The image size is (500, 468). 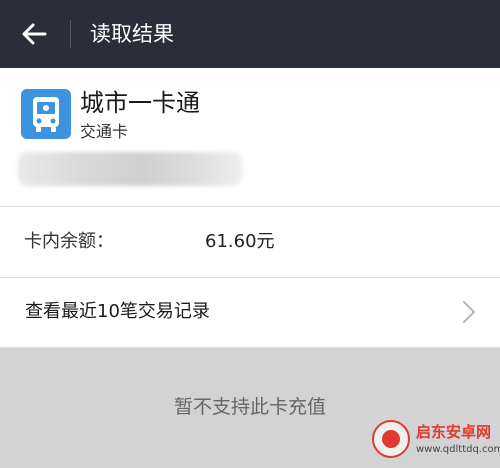 I want to click on page-title: 读取结果, so click(x=132, y=34).